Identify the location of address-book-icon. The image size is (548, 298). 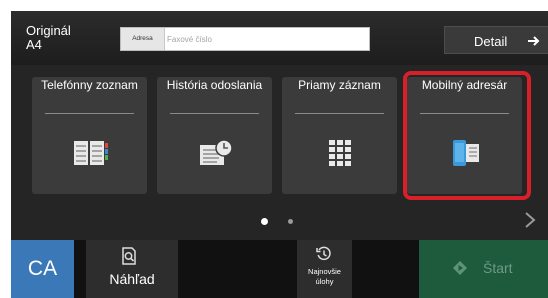
(91, 153).